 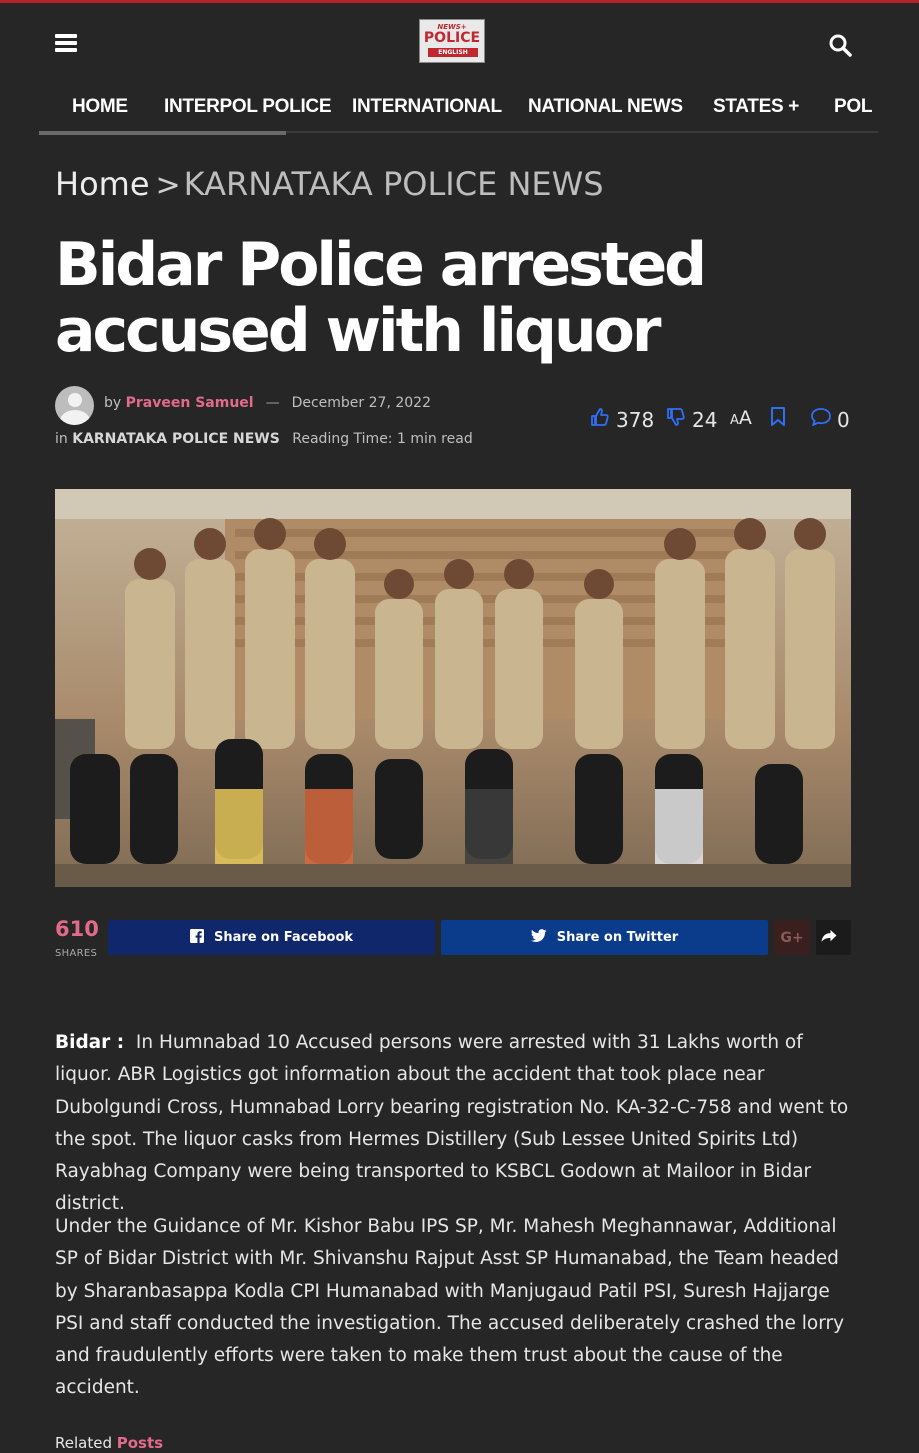 What do you see at coordinates (176, 439) in the screenshot?
I see `article-category-link: KARNATAKA POLICE NEWS` at bounding box center [176, 439].